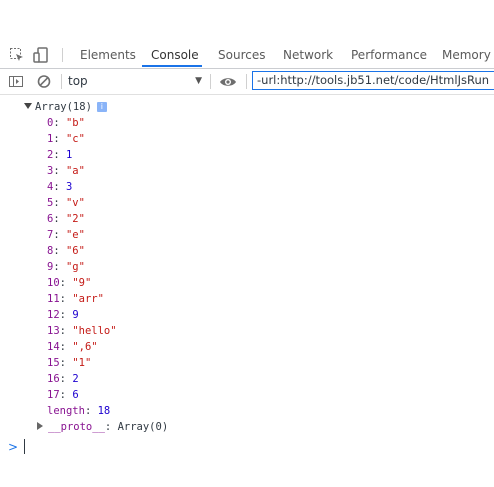  What do you see at coordinates (75, 235) in the screenshot?
I see `array-item-value: "e"` at bounding box center [75, 235].